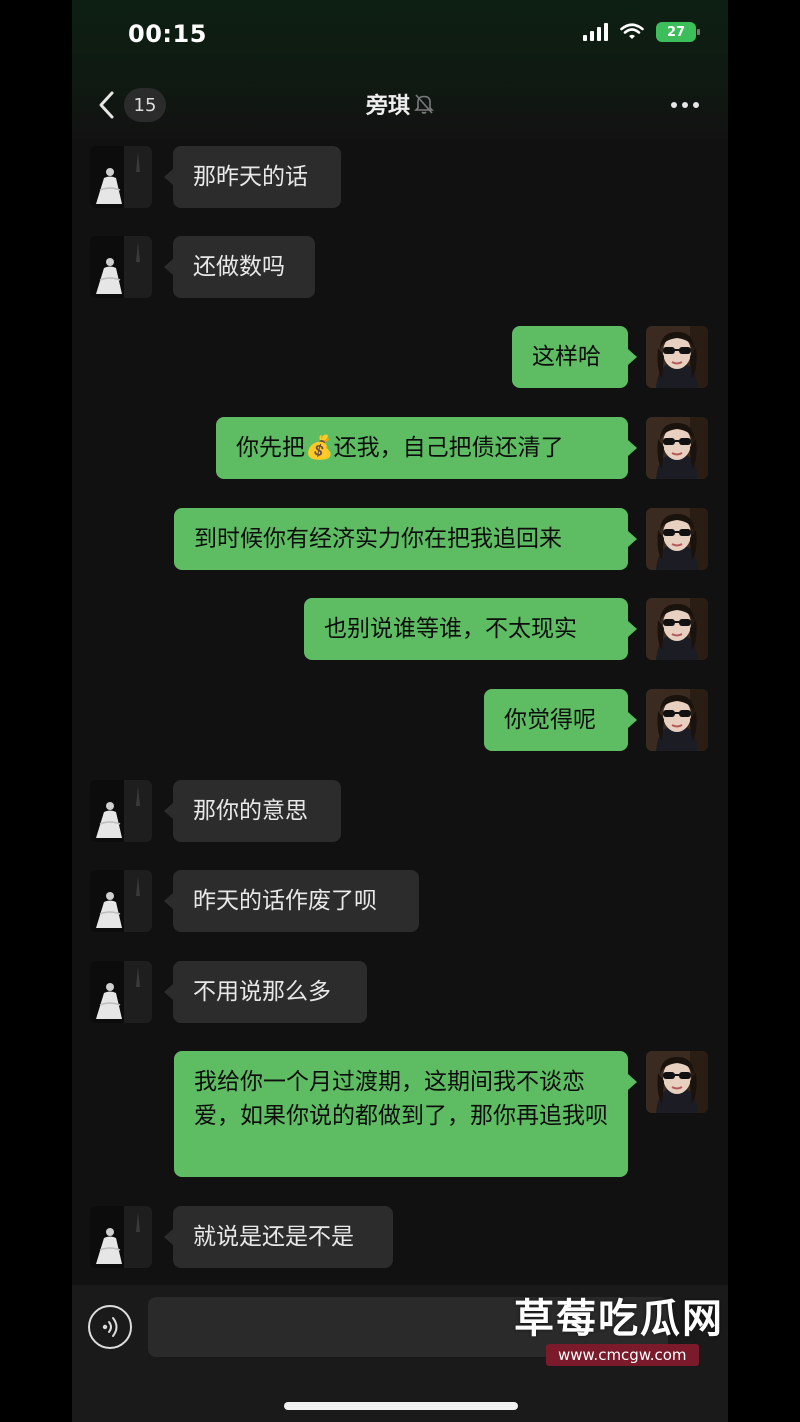  What do you see at coordinates (619, 1319) in the screenshot?
I see `watermark-title: 草莓吃瓜网` at bounding box center [619, 1319].